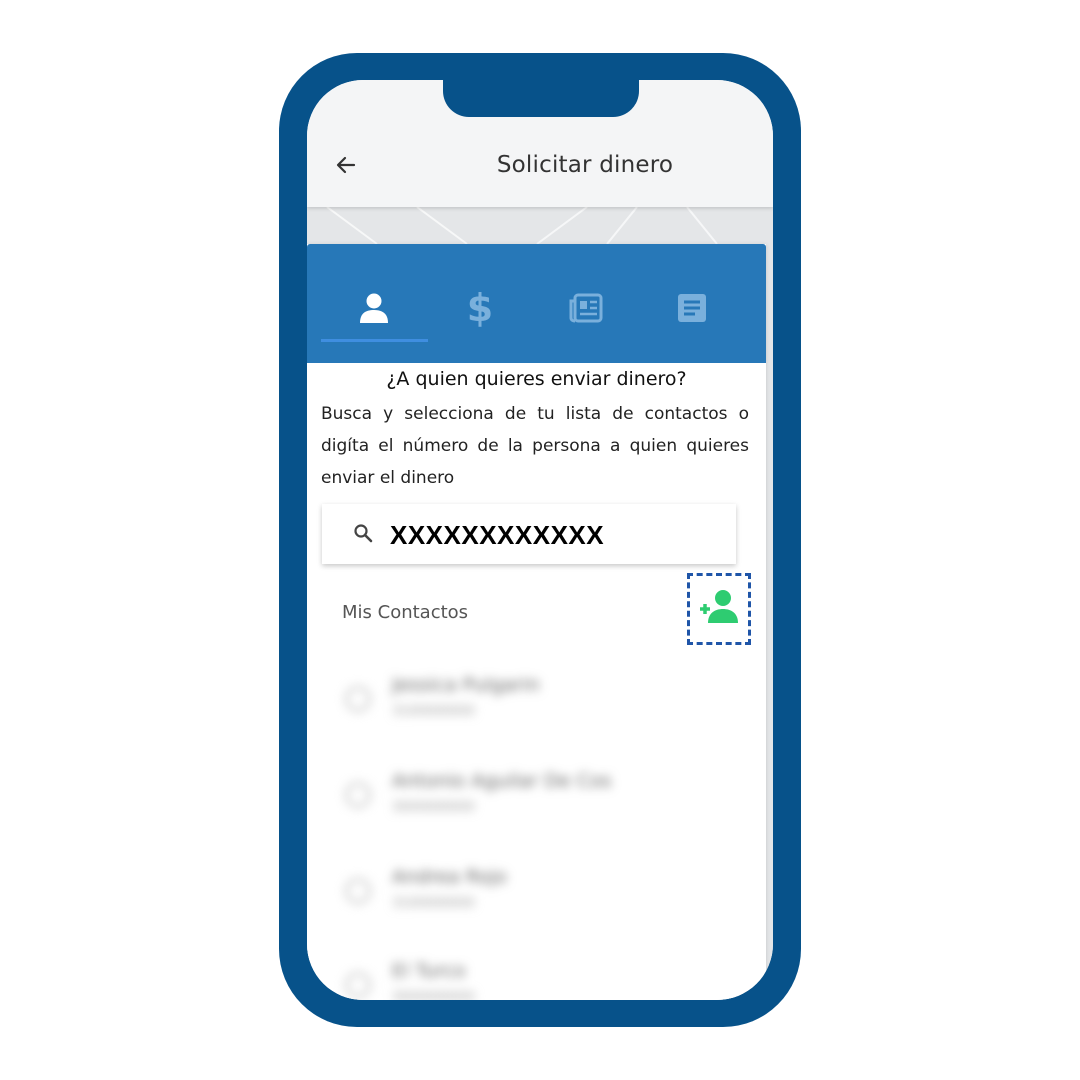  What do you see at coordinates (497, 535) in the screenshot?
I see `search-value: XXXXXXXXXXXX` at bounding box center [497, 535].